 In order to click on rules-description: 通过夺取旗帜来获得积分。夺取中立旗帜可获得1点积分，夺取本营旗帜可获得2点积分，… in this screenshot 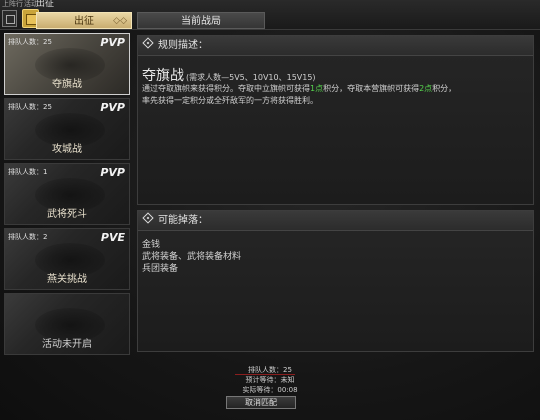, I will do `click(336, 95)`.